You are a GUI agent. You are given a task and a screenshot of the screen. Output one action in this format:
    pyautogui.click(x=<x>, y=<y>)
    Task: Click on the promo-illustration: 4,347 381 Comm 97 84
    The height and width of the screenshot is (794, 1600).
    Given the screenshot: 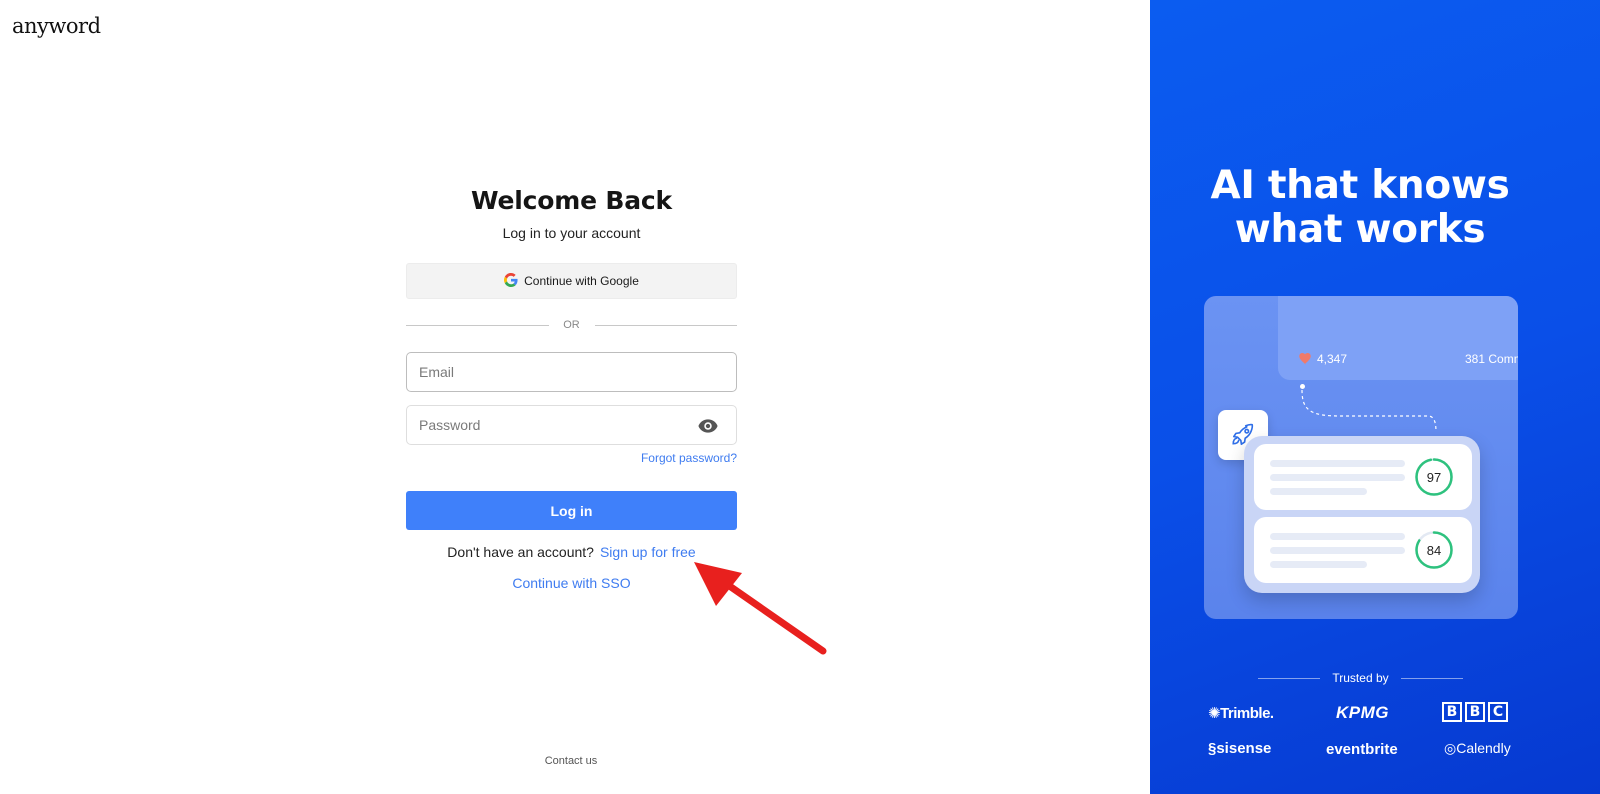 What is the action you would take?
    pyautogui.click(x=1361, y=457)
    